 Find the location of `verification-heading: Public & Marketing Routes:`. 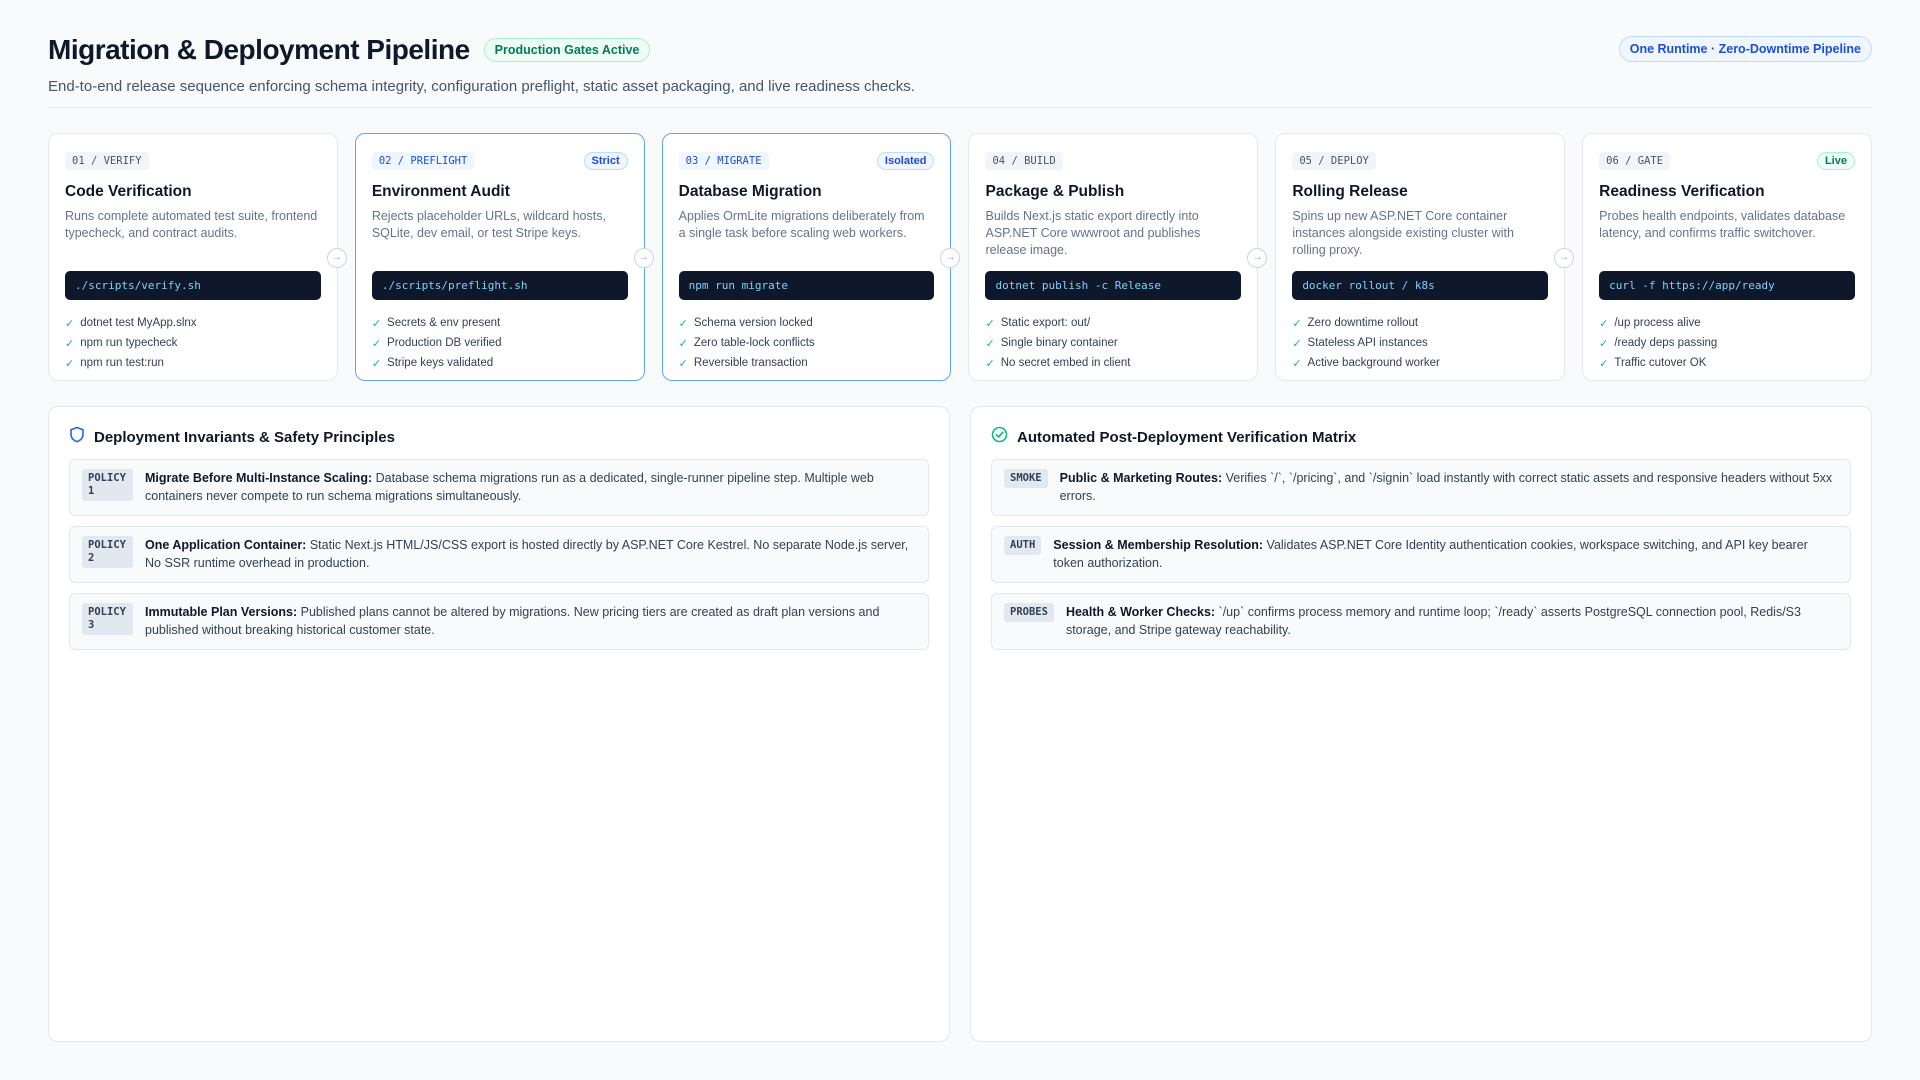

verification-heading: Public & Marketing Routes: is located at coordinates (1141, 478).